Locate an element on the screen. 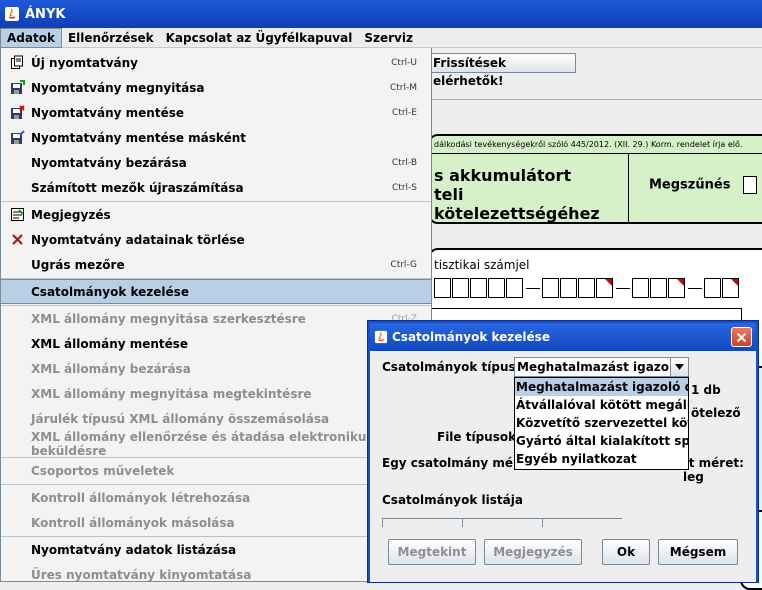 The width and height of the screenshot is (762, 590). close-button is located at coordinates (741, 337).